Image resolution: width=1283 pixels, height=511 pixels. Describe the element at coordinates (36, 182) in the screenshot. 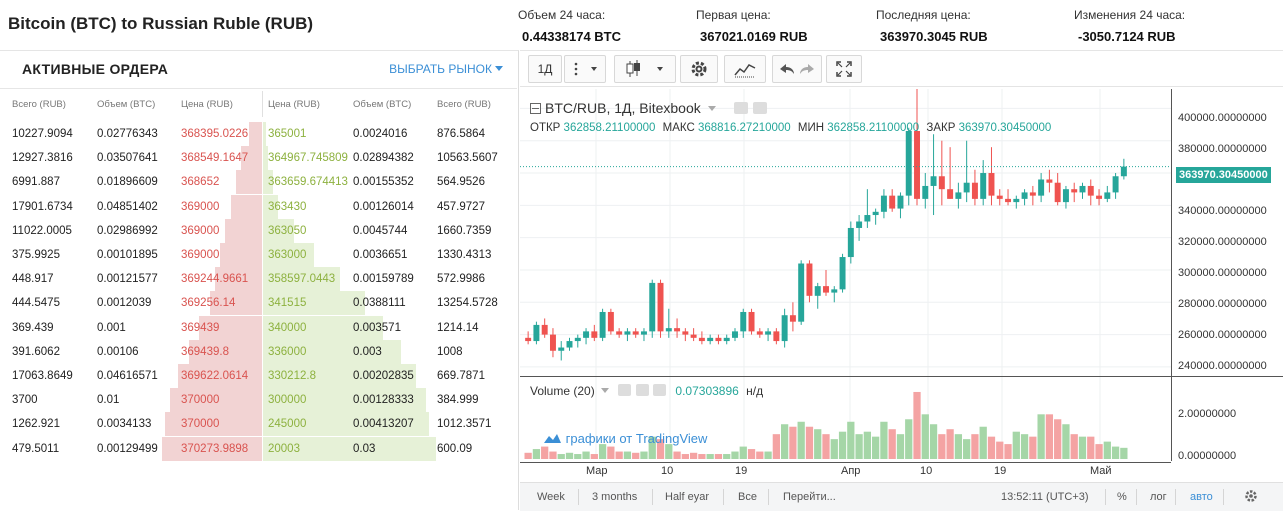

I see `bid-total: 6991.887` at that location.